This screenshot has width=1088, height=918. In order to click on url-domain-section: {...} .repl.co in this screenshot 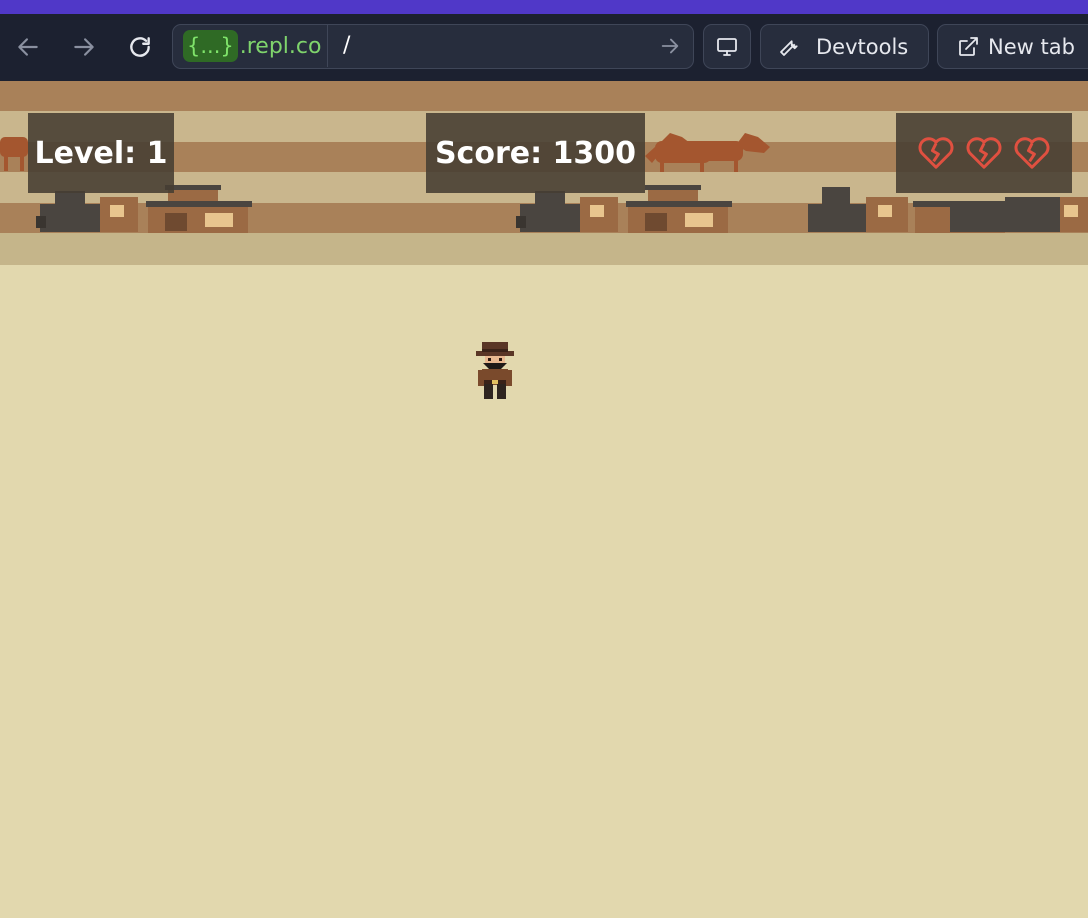, I will do `click(250, 46)`.